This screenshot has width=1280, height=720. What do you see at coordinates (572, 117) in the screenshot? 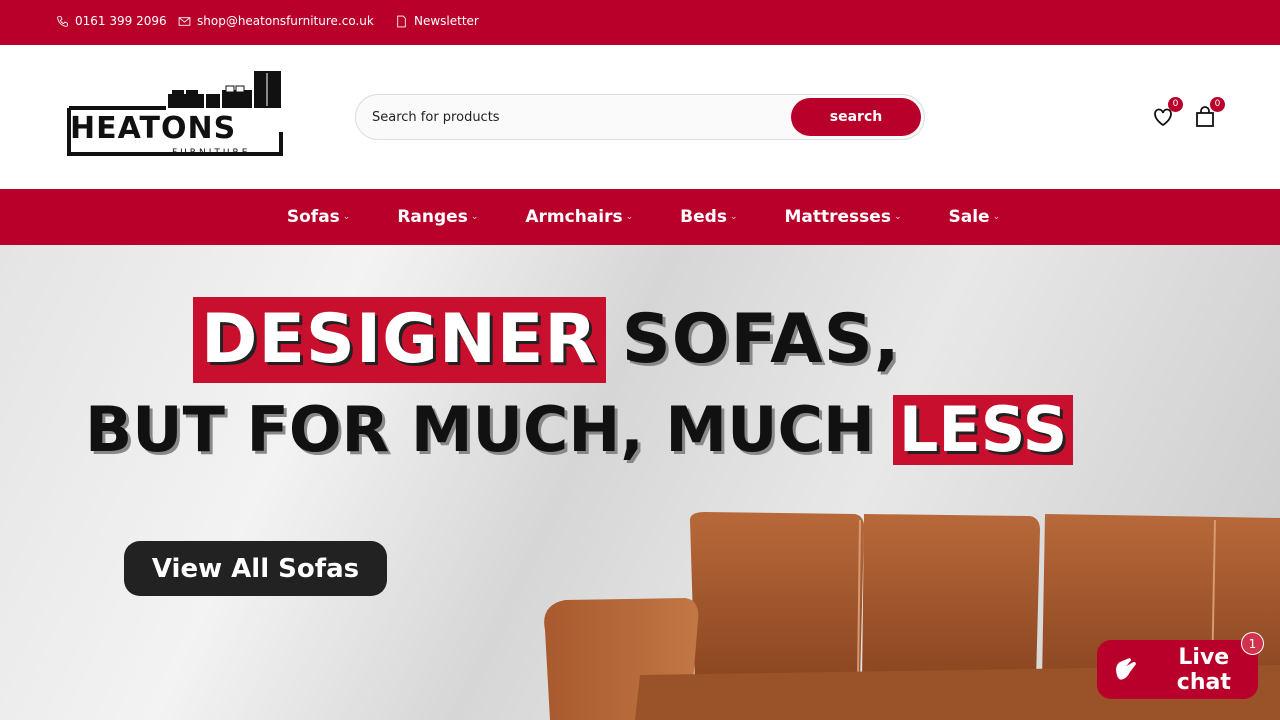
I see `search-input` at bounding box center [572, 117].